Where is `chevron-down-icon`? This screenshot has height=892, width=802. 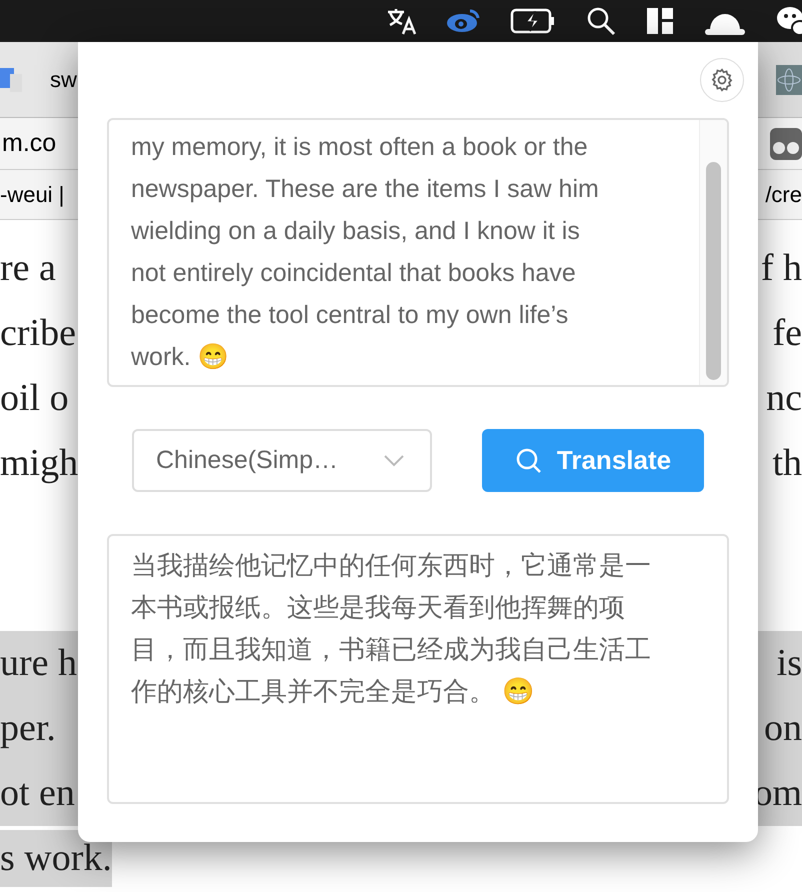 chevron-down-icon is located at coordinates (394, 460).